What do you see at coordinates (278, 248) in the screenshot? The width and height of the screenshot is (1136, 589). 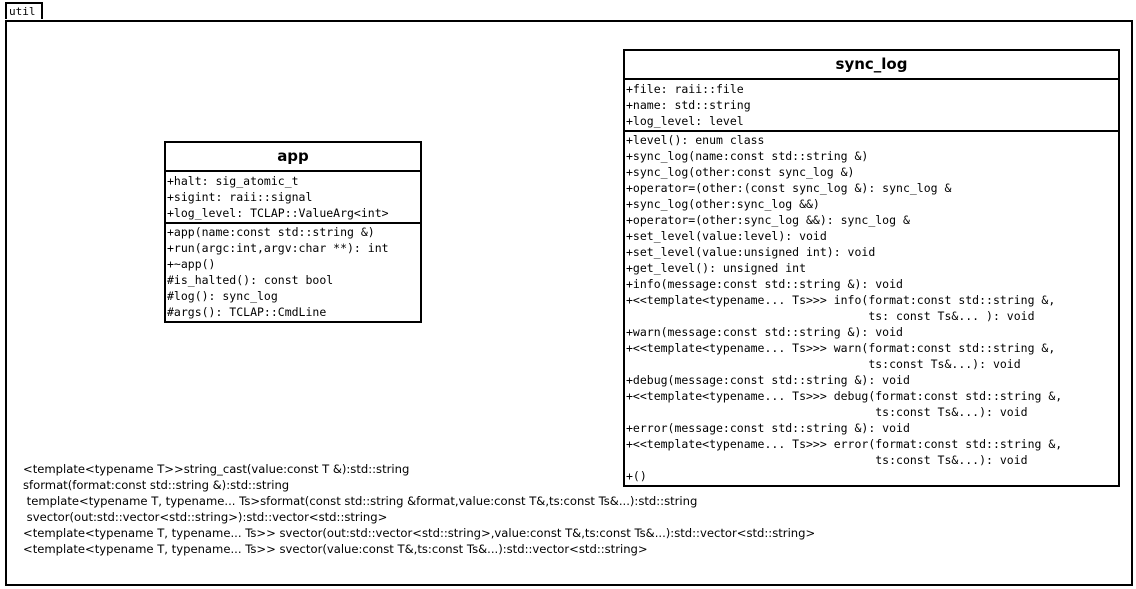 I see `class-app-operation: +run(argc:int,argv:char **): int` at bounding box center [278, 248].